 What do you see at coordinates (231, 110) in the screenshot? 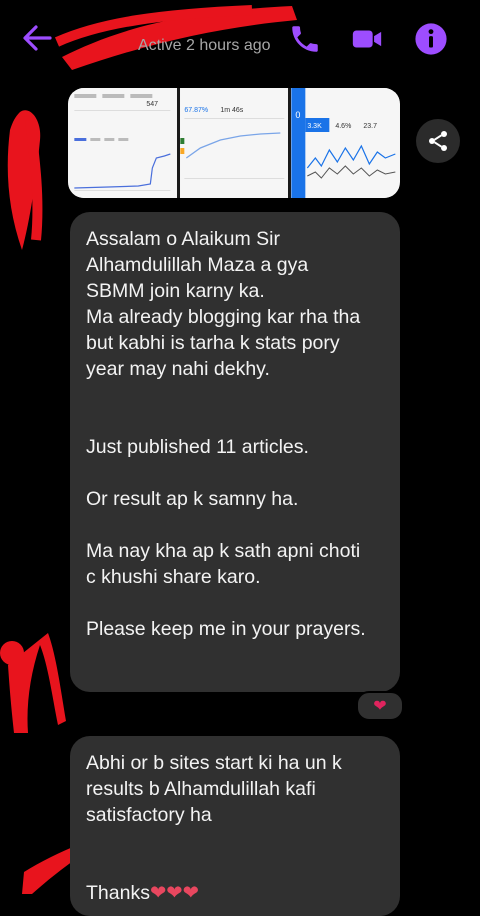
I see `thumb2-metric-b: 1m 46s` at bounding box center [231, 110].